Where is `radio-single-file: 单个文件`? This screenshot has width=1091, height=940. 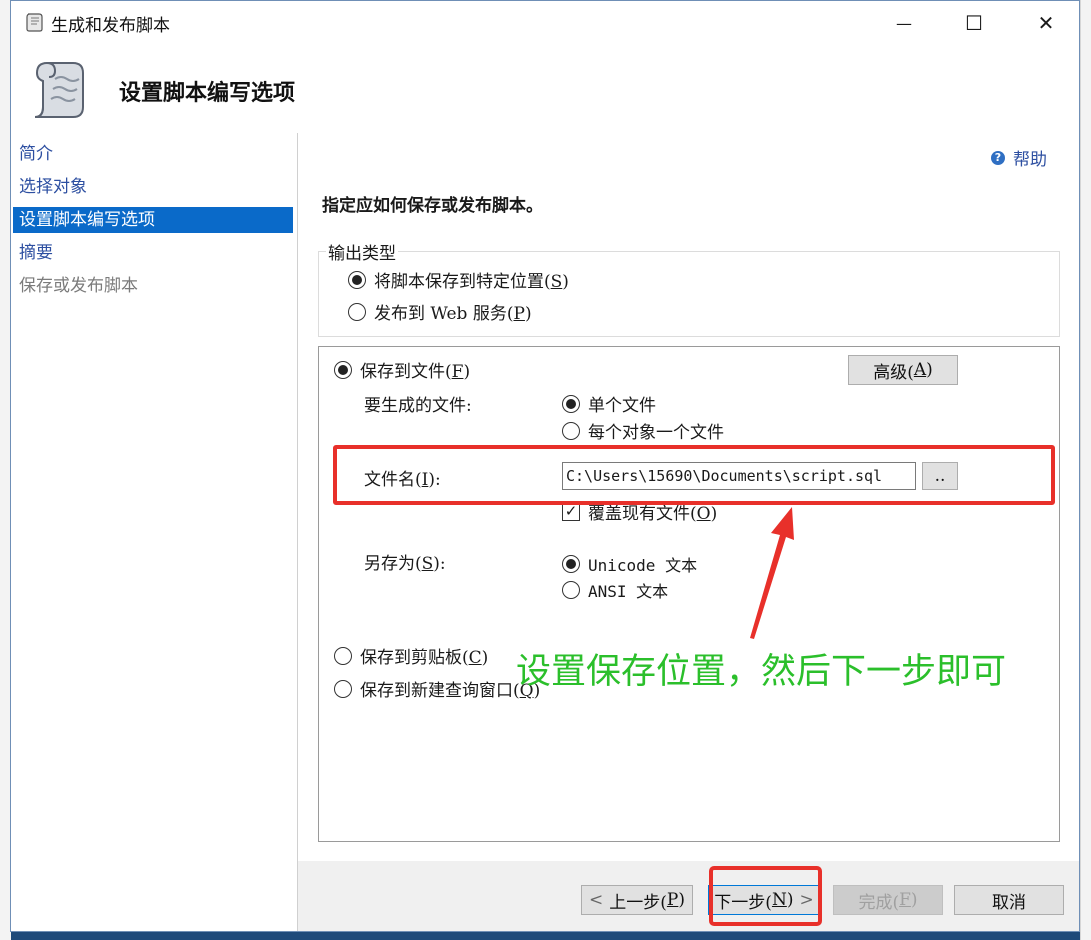
radio-single-file: 单个文件 is located at coordinates (609, 403).